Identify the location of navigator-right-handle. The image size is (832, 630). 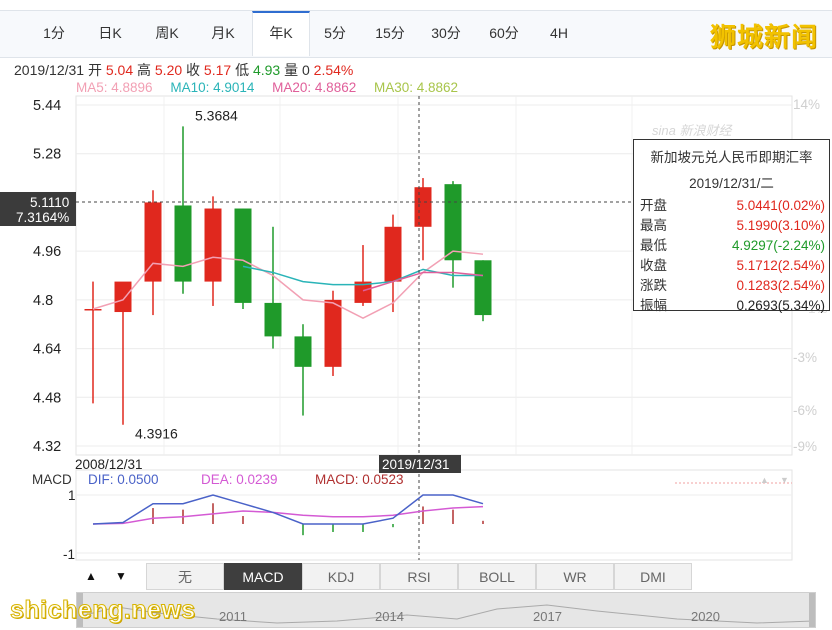
(812, 610).